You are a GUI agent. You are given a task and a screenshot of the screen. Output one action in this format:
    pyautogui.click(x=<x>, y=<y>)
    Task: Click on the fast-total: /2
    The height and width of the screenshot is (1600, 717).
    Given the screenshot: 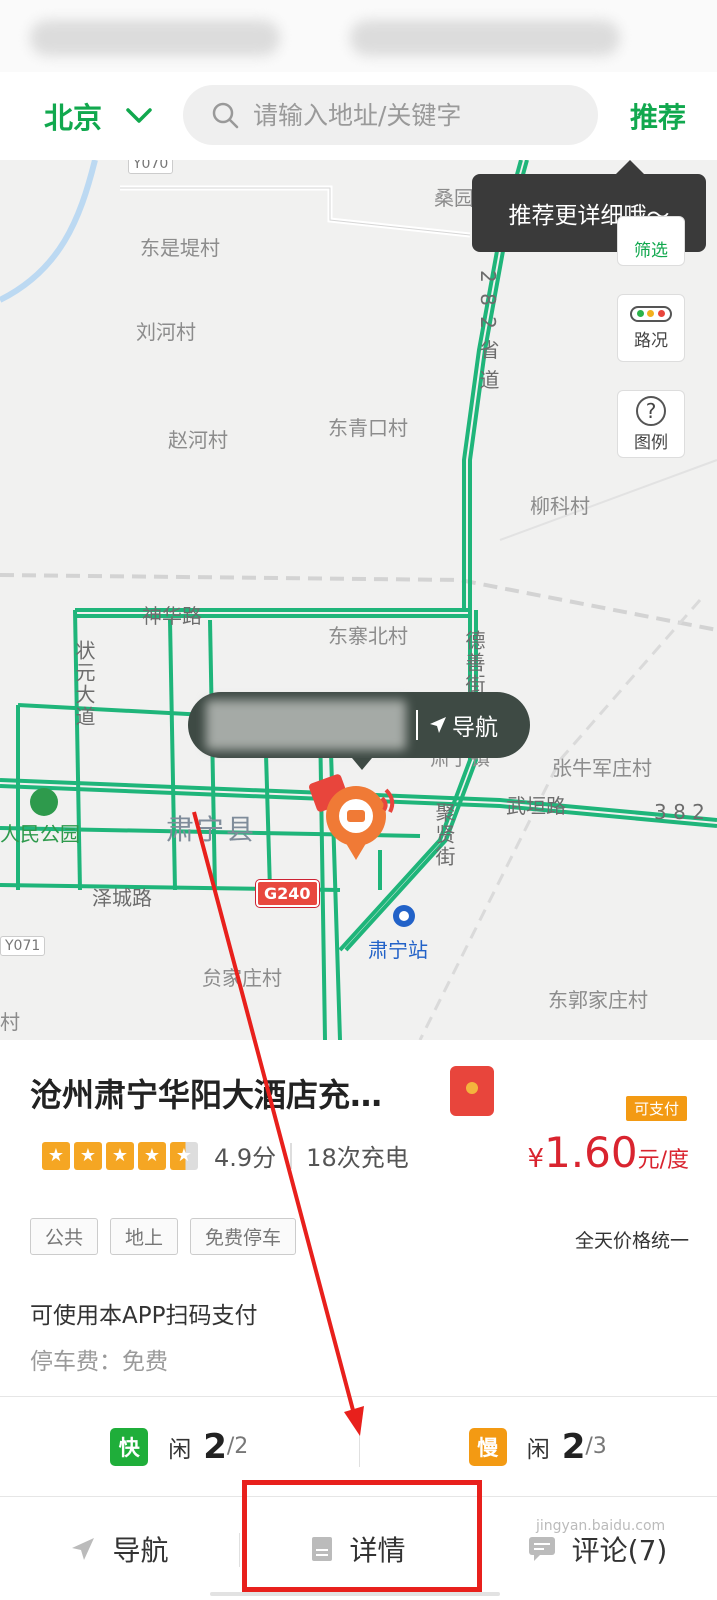 What is the action you would take?
    pyautogui.click(x=237, y=1446)
    